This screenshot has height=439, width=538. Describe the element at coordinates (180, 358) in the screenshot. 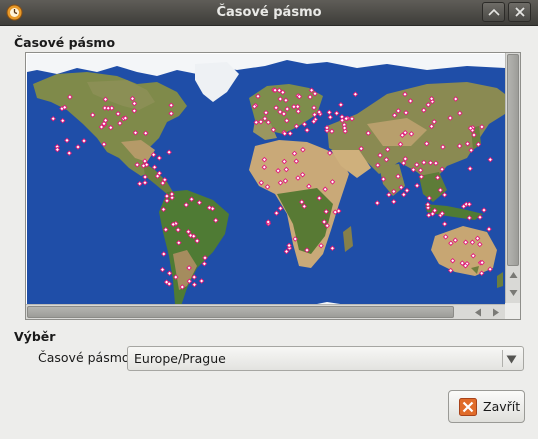

I see `timezone-combo-value: Europe/Prague` at that location.